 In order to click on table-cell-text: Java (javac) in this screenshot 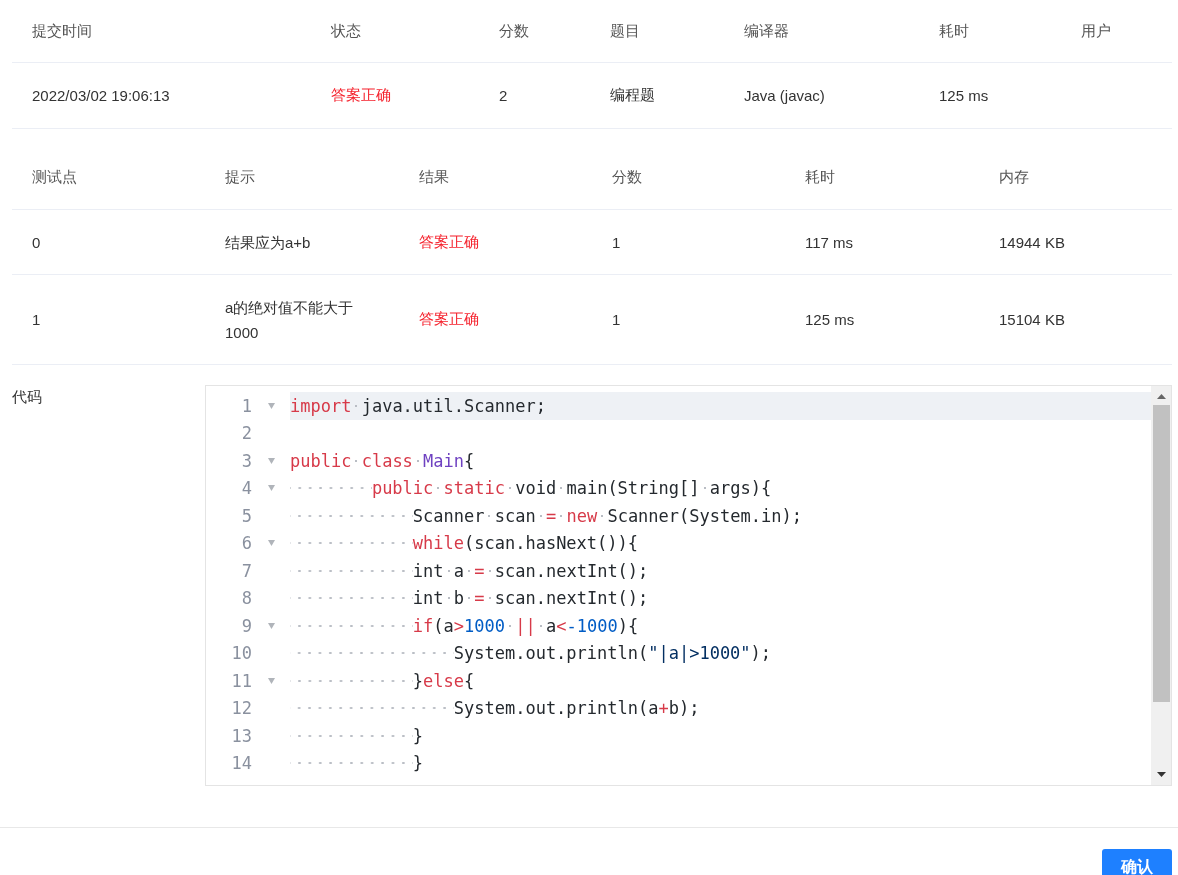, I will do `click(784, 95)`.